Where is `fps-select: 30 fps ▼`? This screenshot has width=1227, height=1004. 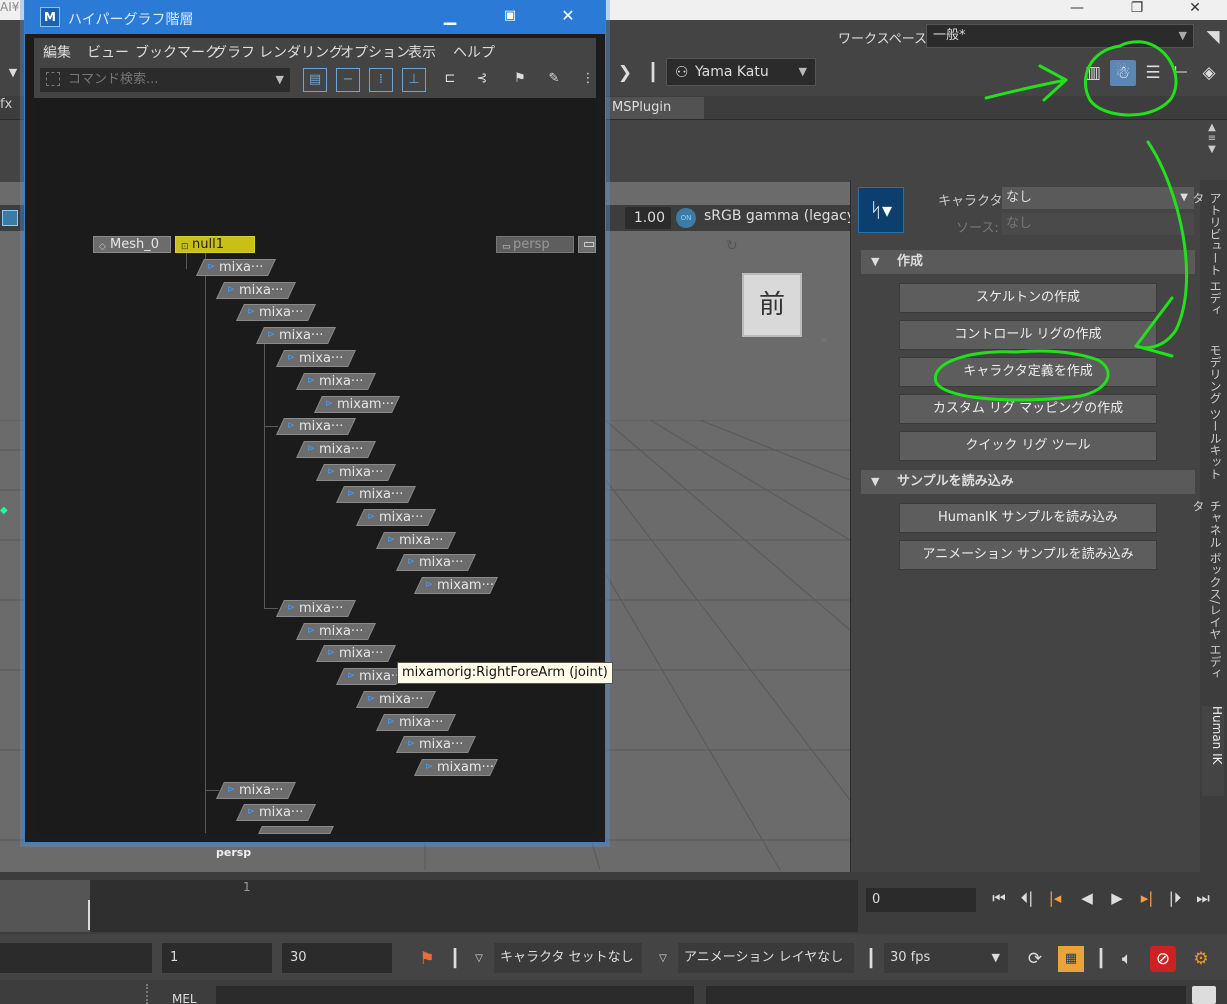 fps-select: 30 fps ▼ is located at coordinates (946, 958).